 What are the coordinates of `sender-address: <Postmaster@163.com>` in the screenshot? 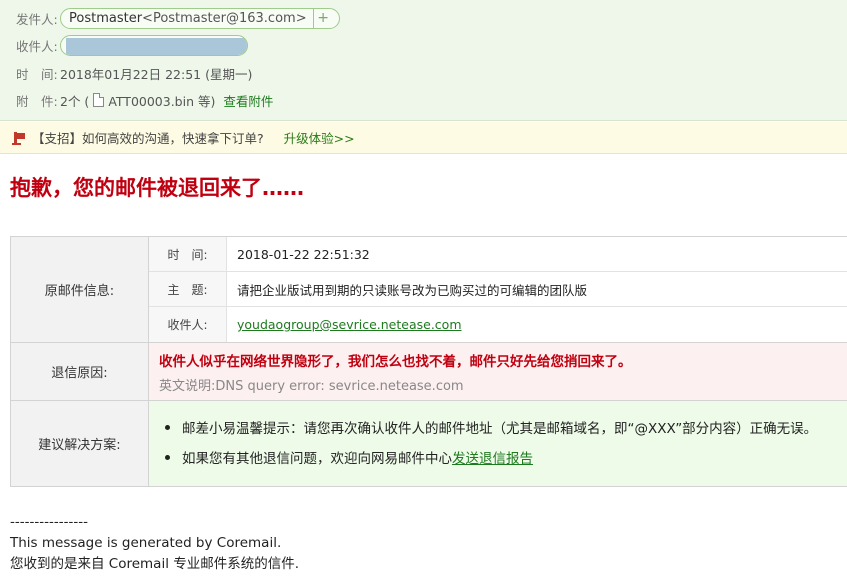 It's located at (224, 18).